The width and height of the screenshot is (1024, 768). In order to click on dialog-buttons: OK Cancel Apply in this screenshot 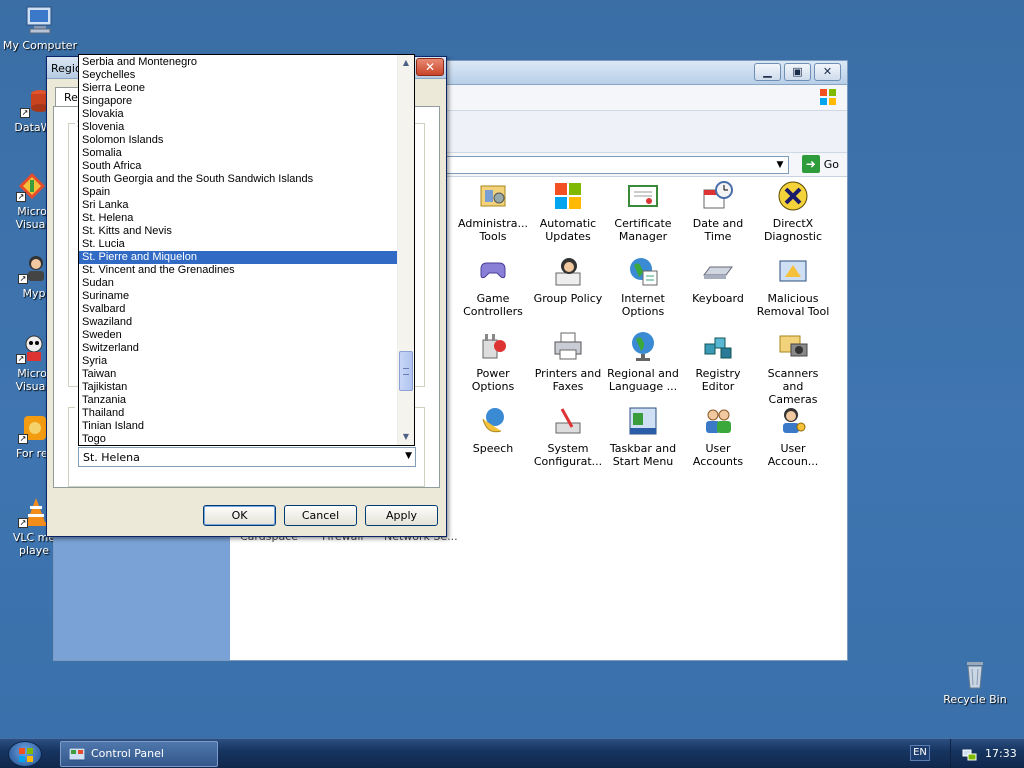, I will do `click(320, 515)`.